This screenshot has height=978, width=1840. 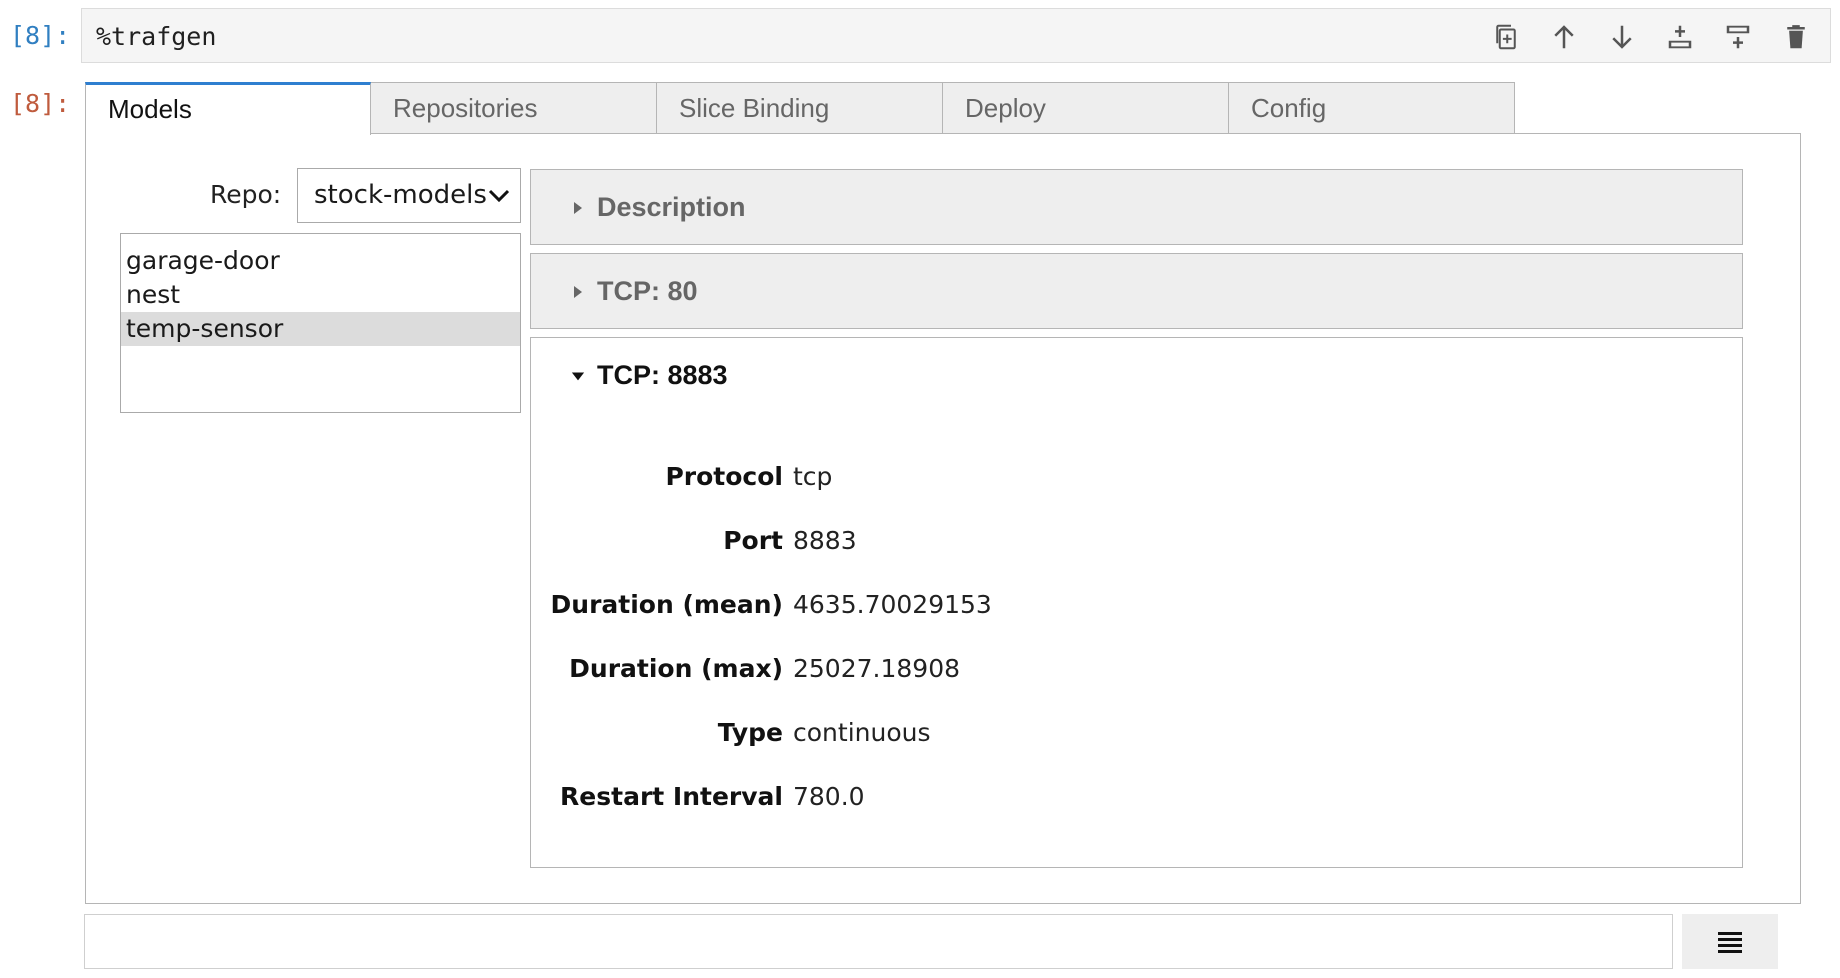 I want to click on list-item: garage-door, so click(x=320, y=261).